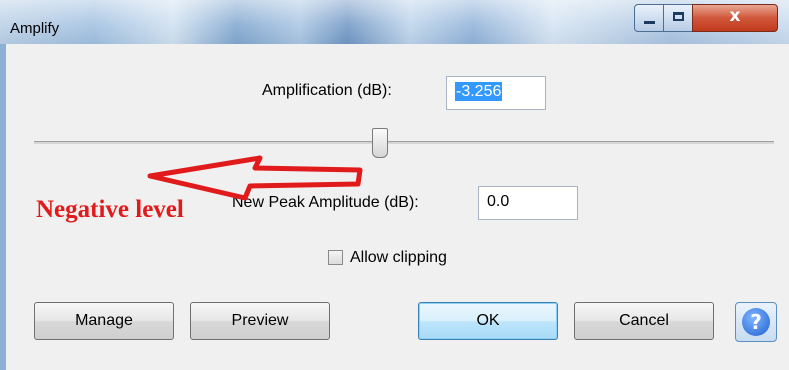 This screenshot has height=370, width=789. What do you see at coordinates (255, 178) in the screenshot?
I see `left-arrow-icon` at bounding box center [255, 178].